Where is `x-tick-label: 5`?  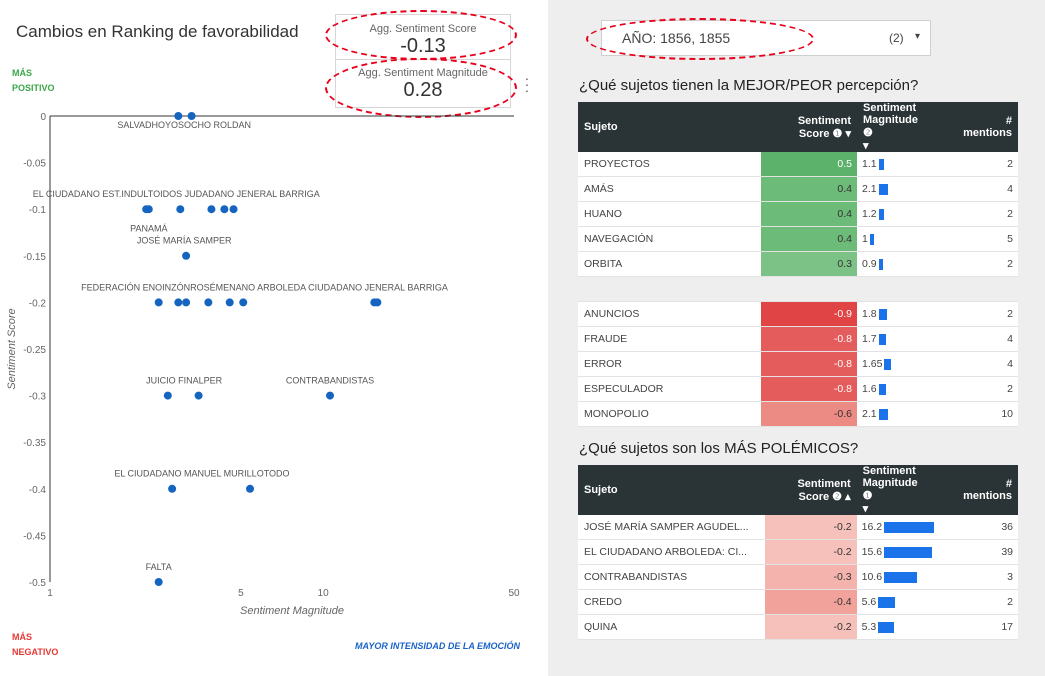
x-tick-label: 5 is located at coordinates (241, 593).